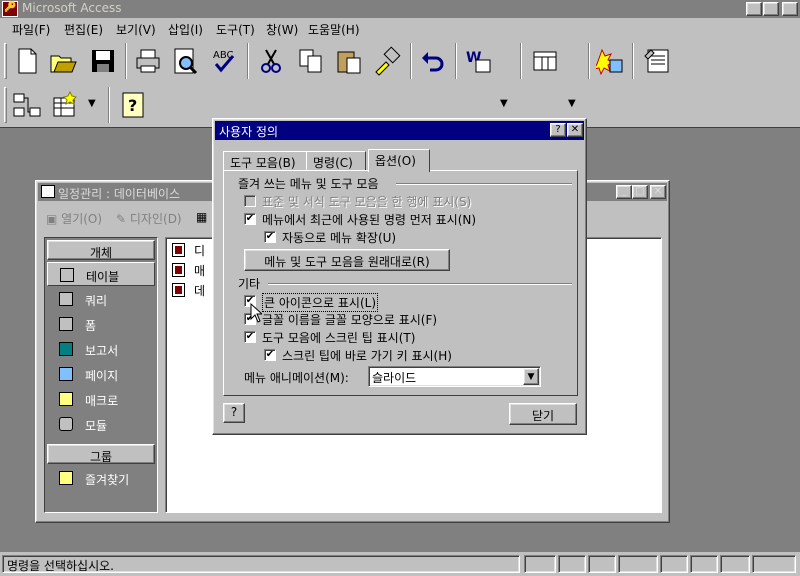  I want to click on undo-icon, so click(433, 61).